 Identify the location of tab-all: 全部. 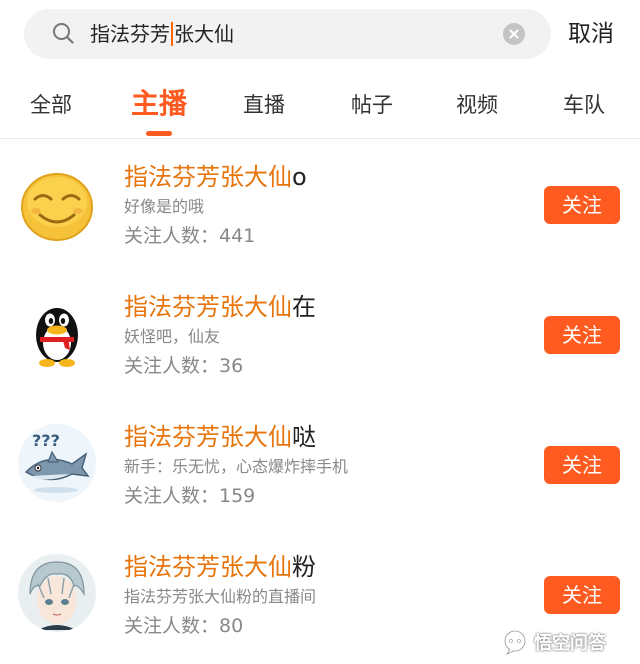
(51, 105).